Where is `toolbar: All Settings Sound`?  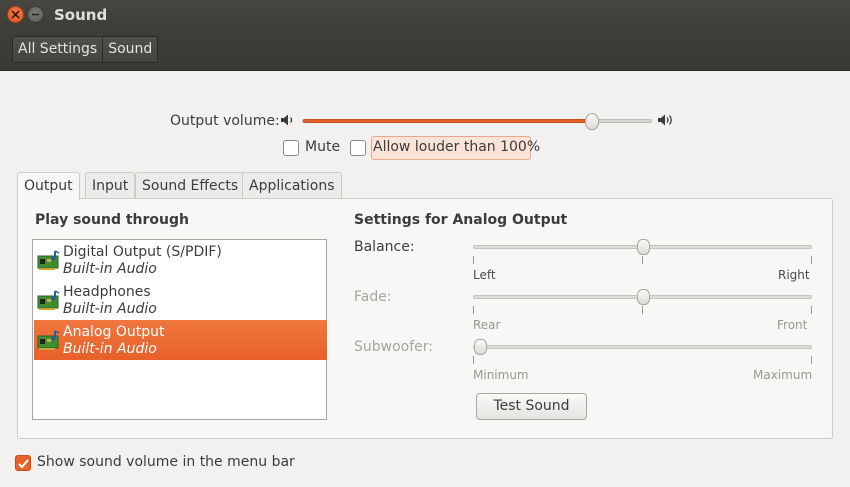 toolbar: All Settings Sound is located at coordinates (425, 50).